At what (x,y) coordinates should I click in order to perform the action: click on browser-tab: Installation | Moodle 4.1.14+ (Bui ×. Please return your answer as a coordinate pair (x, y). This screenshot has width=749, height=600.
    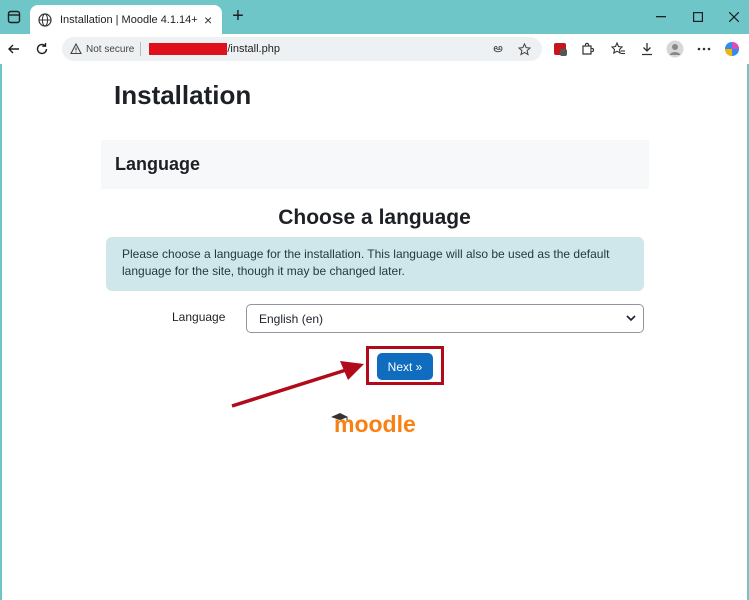
    Looking at the image, I should click on (126, 19).